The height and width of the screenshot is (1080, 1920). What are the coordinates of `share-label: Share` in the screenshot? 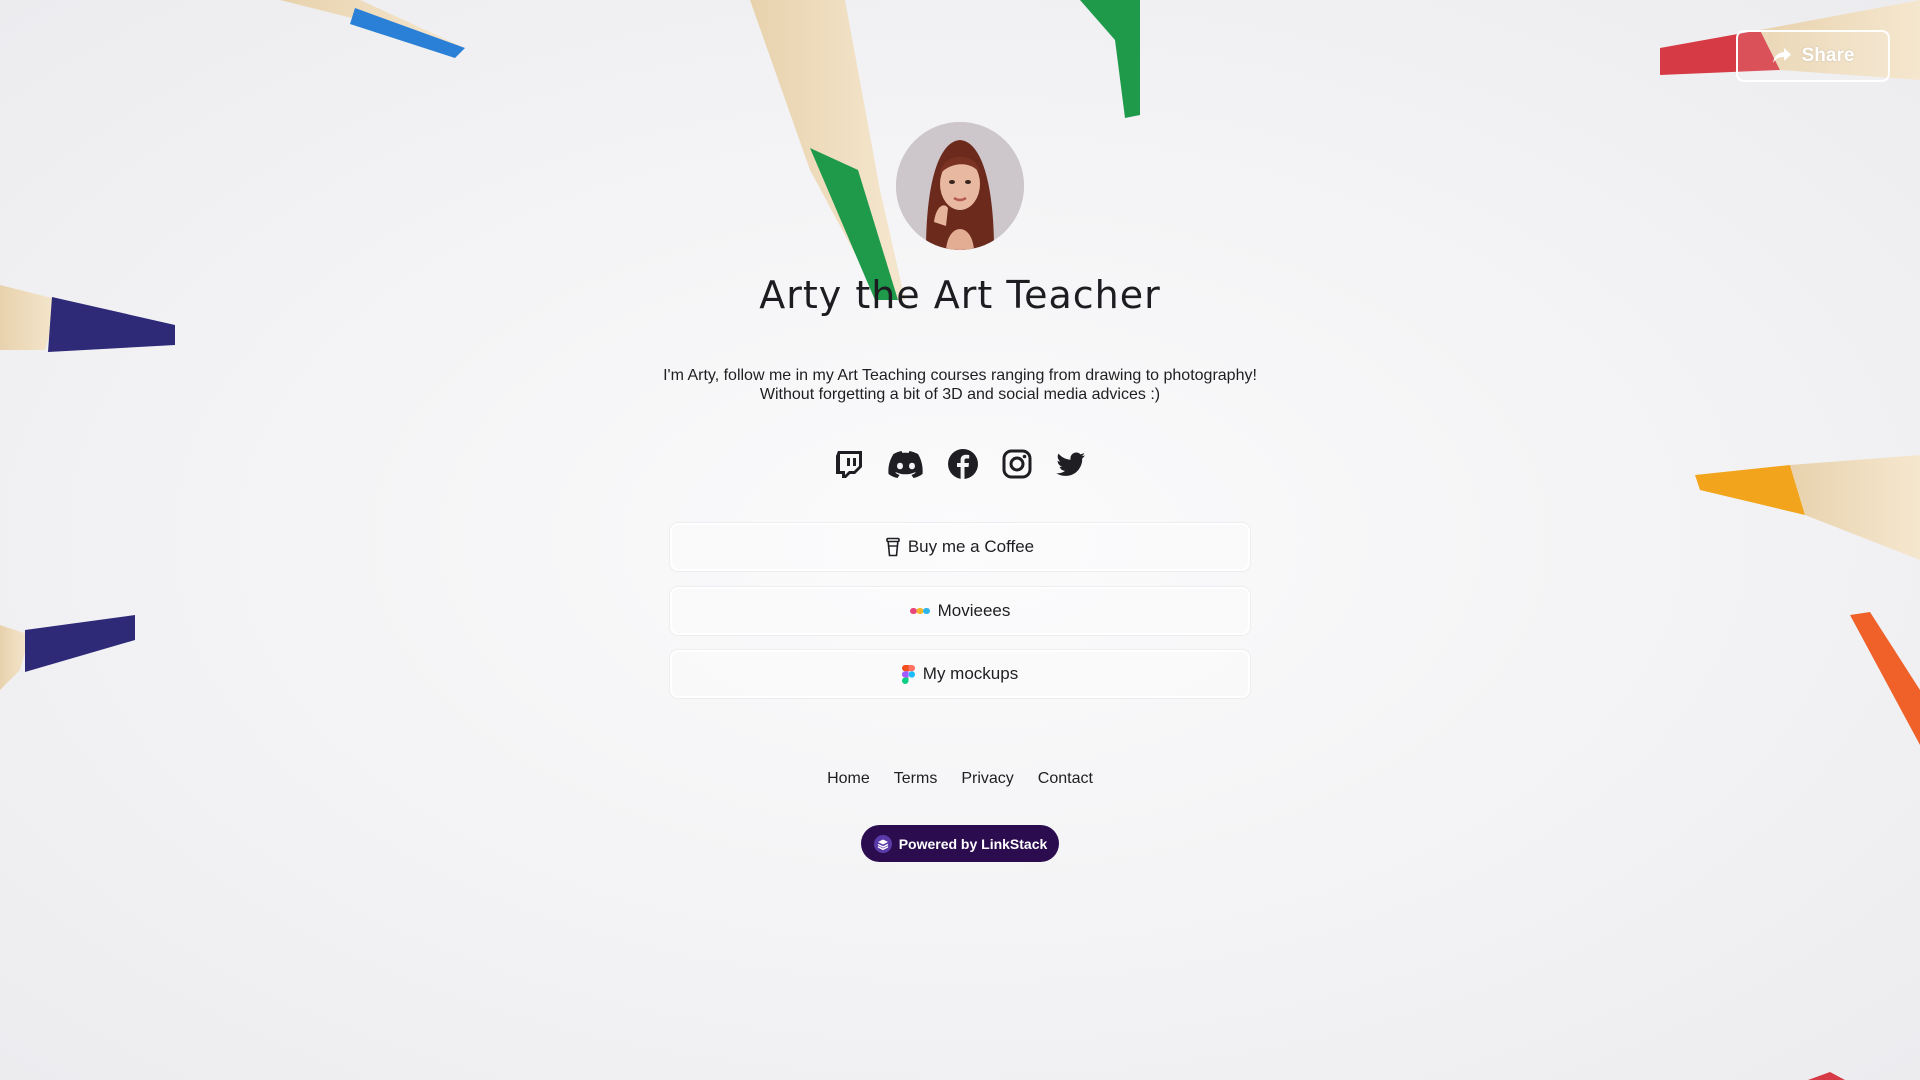 It's located at (1828, 55).